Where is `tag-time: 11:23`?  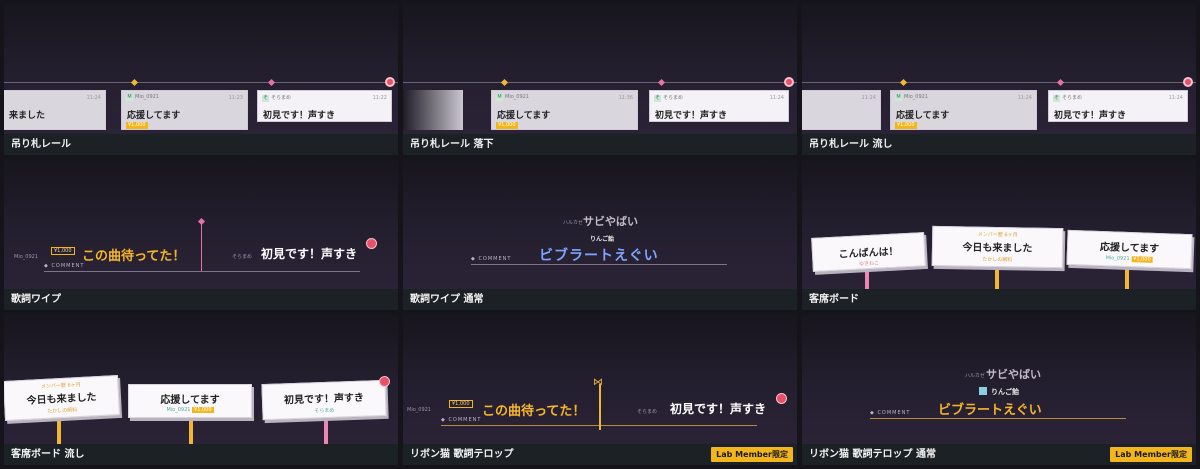 tag-time: 11:23 is located at coordinates (235, 98).